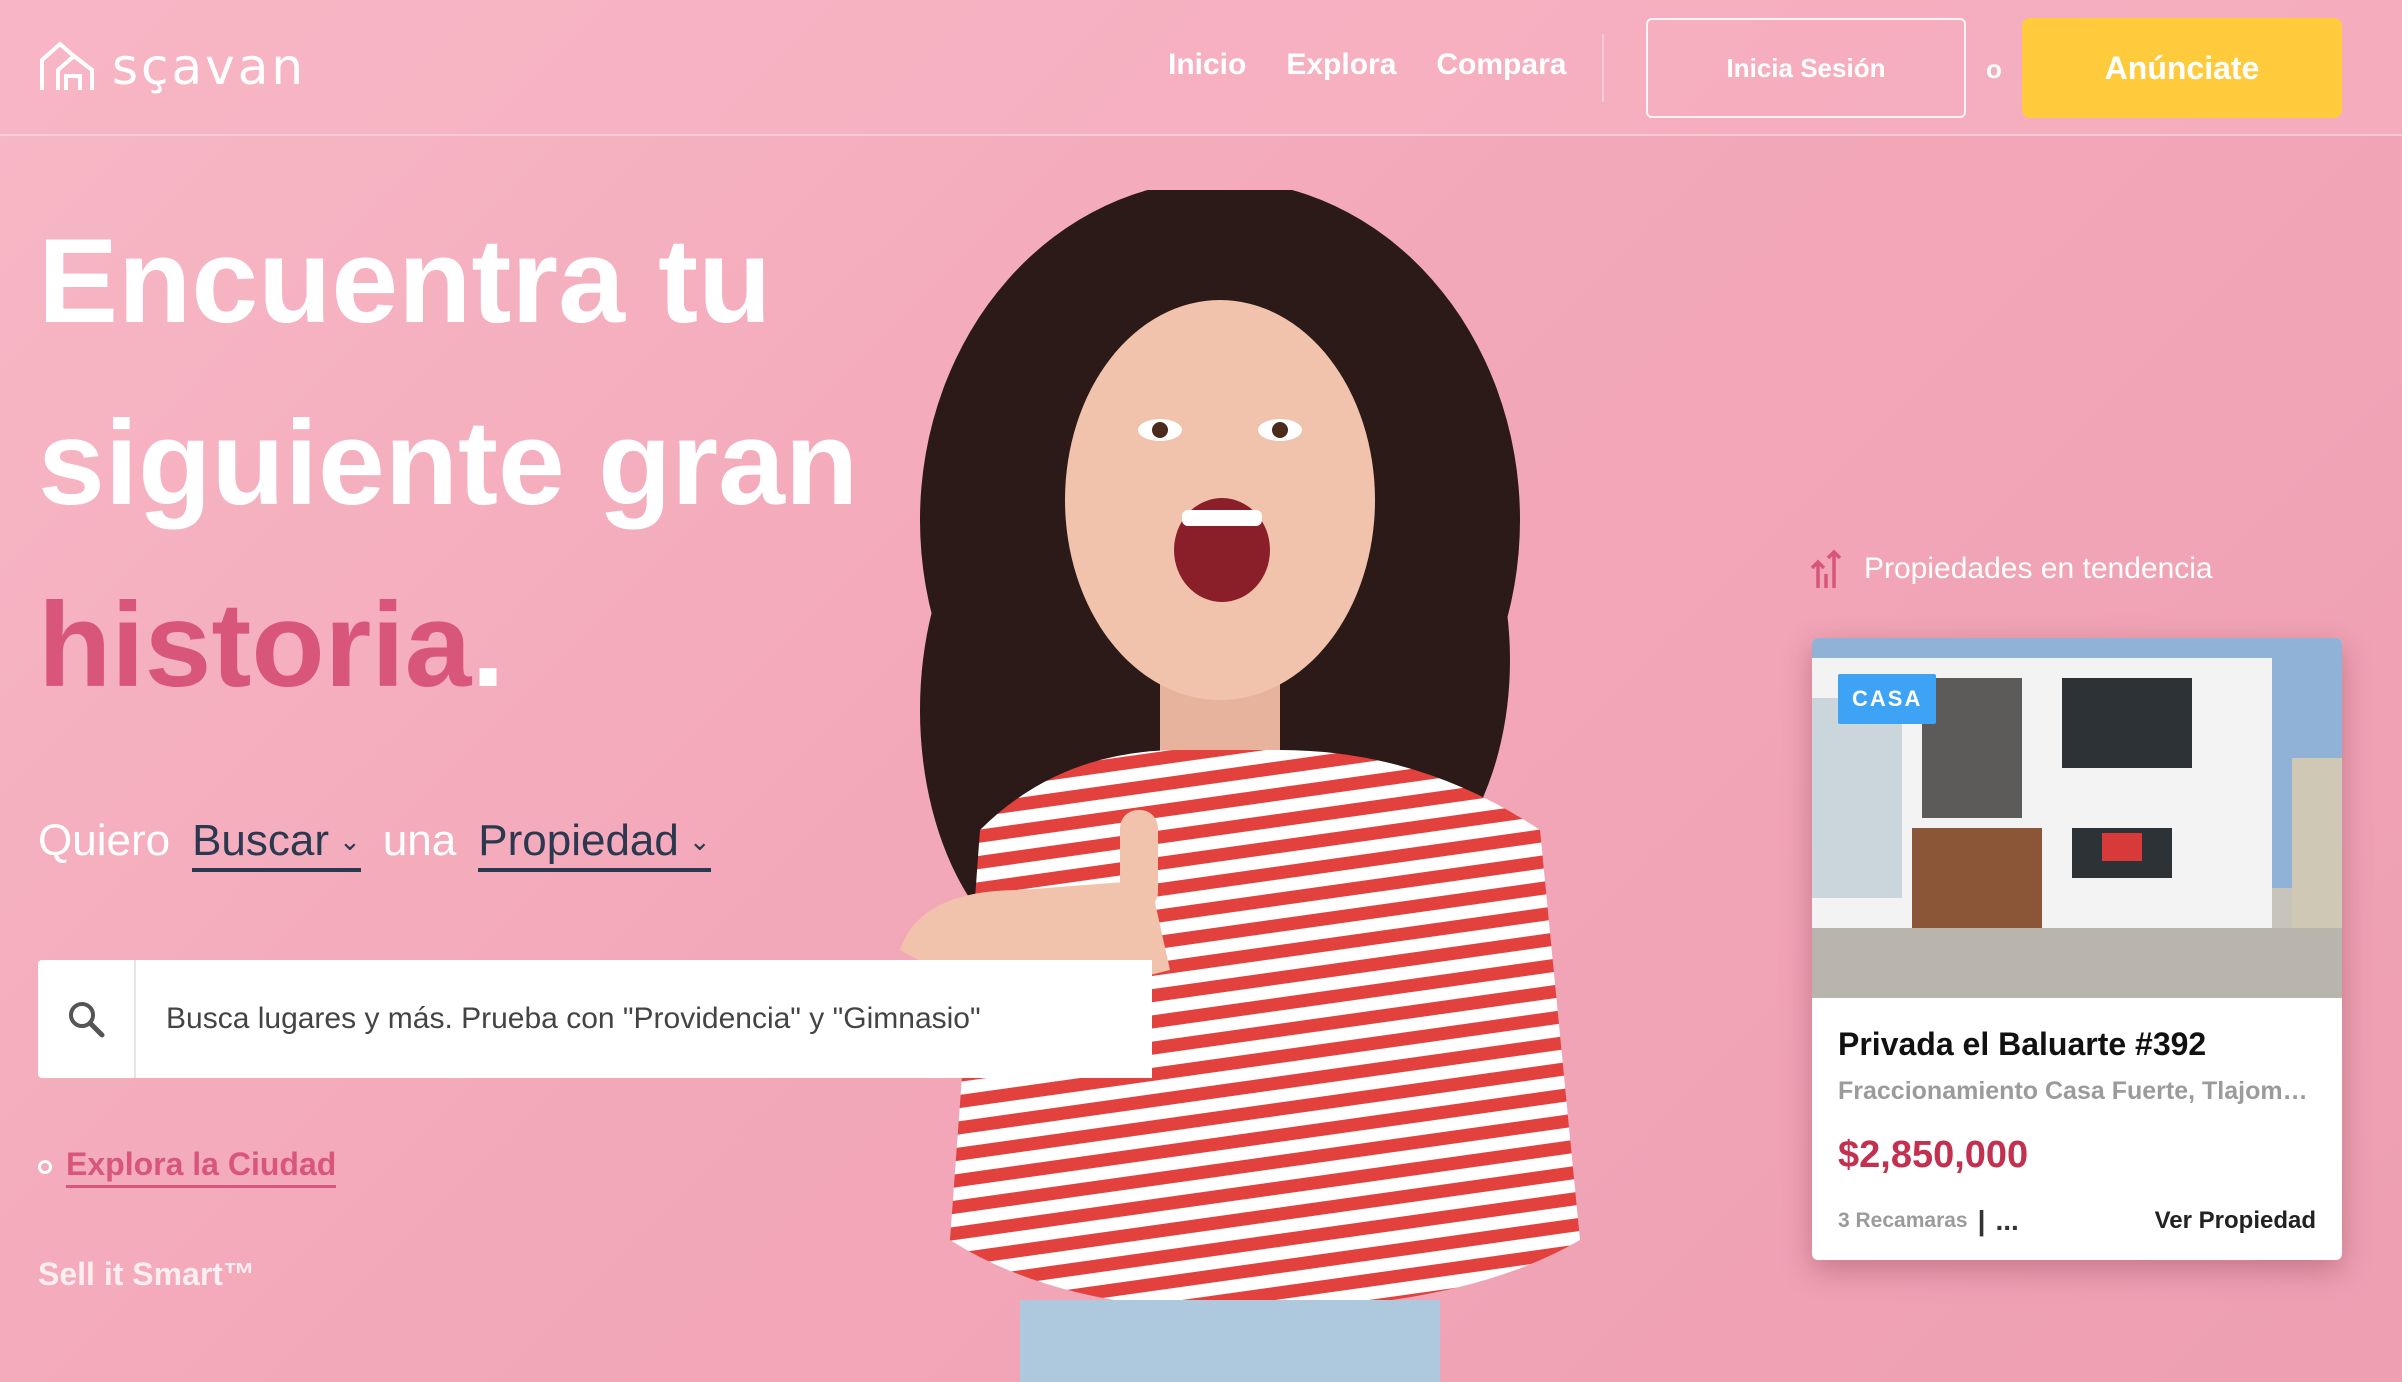  What do you see at coordinates (261, 840) in the screenshot?
I see `action-select-value: Buscar` at bounding box center [261, 840].